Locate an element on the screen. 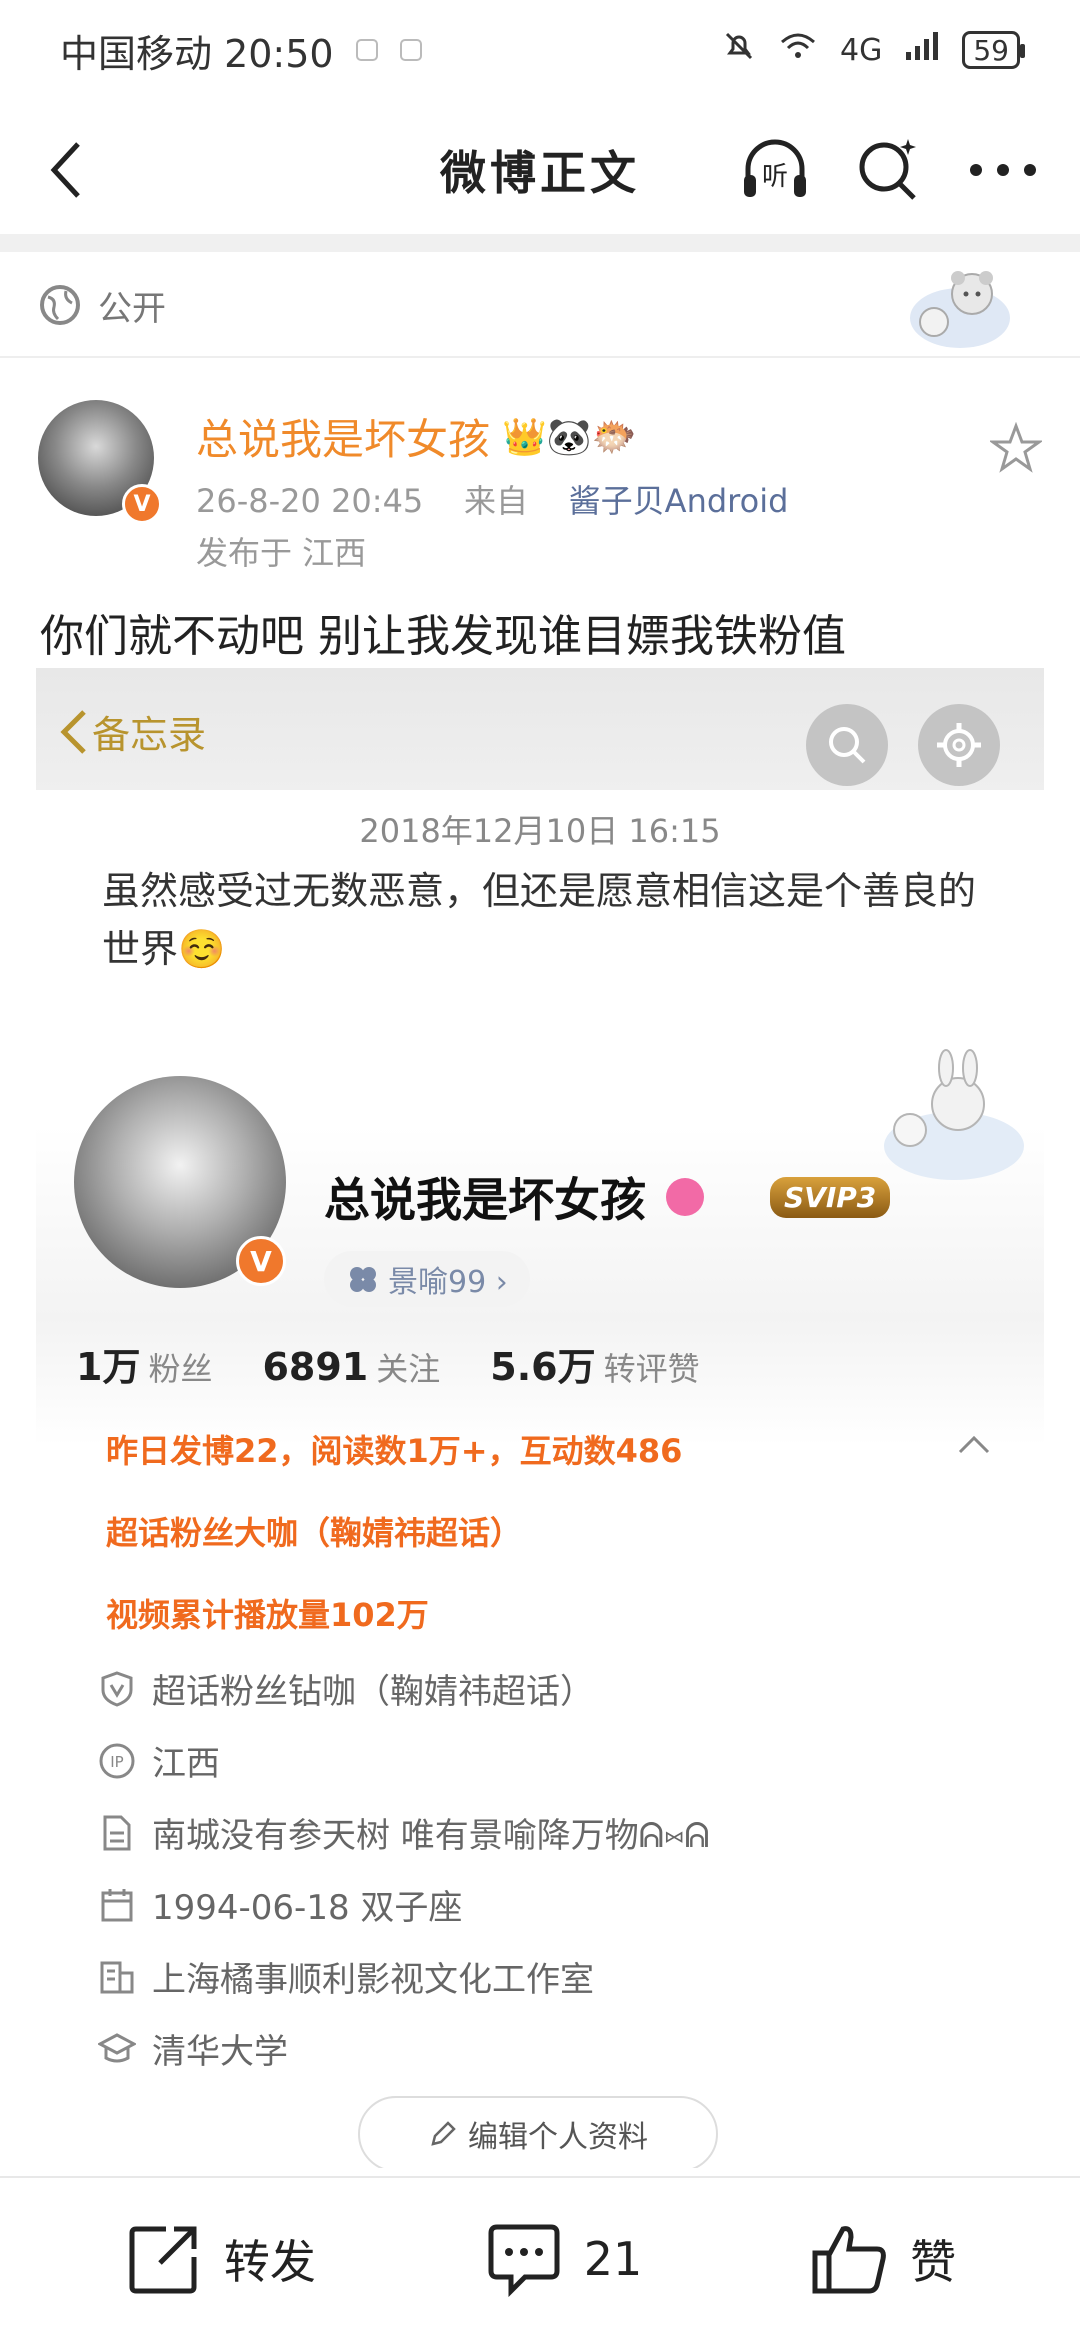  gear-icon is located at coordinates (959, 745).